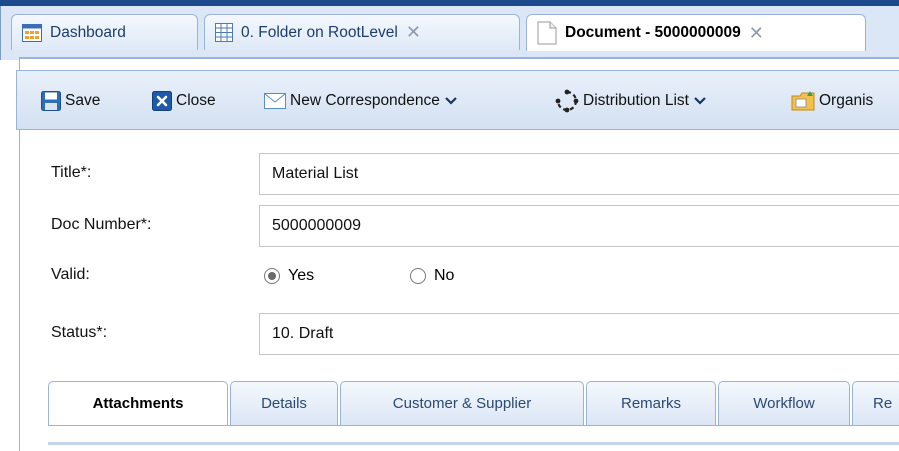  I want to click on tab-folder-rootlevel: 0. Folder on RootLevel ✕, so click(362, 32).